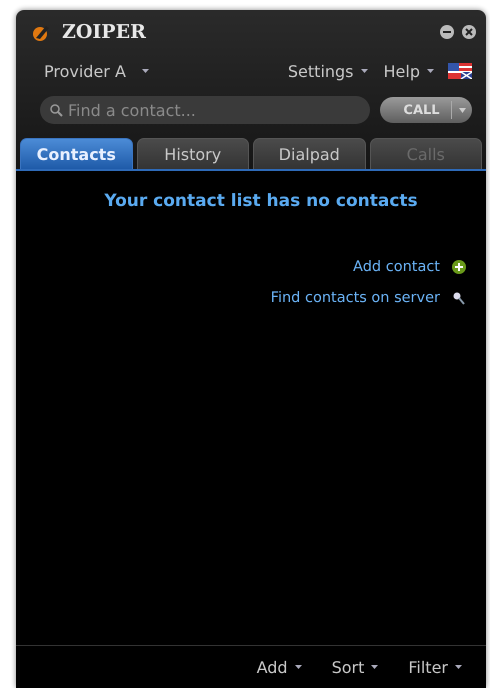 The width and height of the screenshot is (490, 688). Describe the element at coordinates (279, 667) in the screenshot. I see `menu-item: Add` at that location.